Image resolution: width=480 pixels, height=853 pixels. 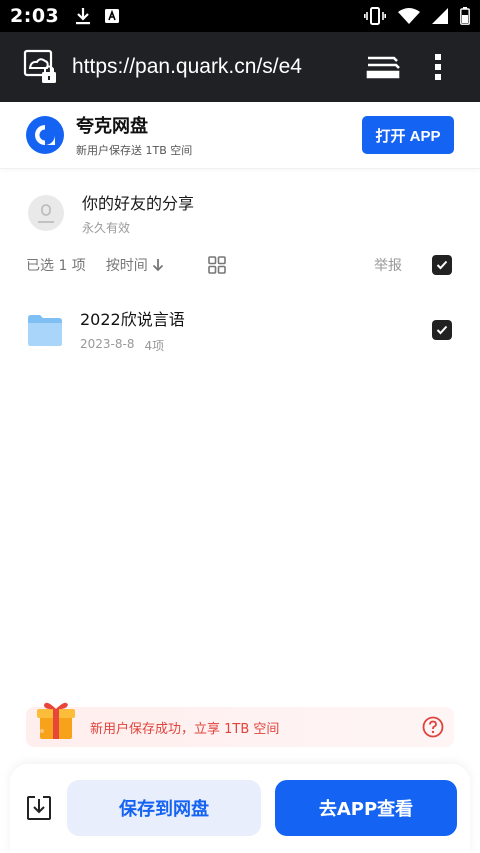 What do you see at coordinates (438, 67) in the screenshot?
I see `more-menu-icon` at bounding box center [438, 67].